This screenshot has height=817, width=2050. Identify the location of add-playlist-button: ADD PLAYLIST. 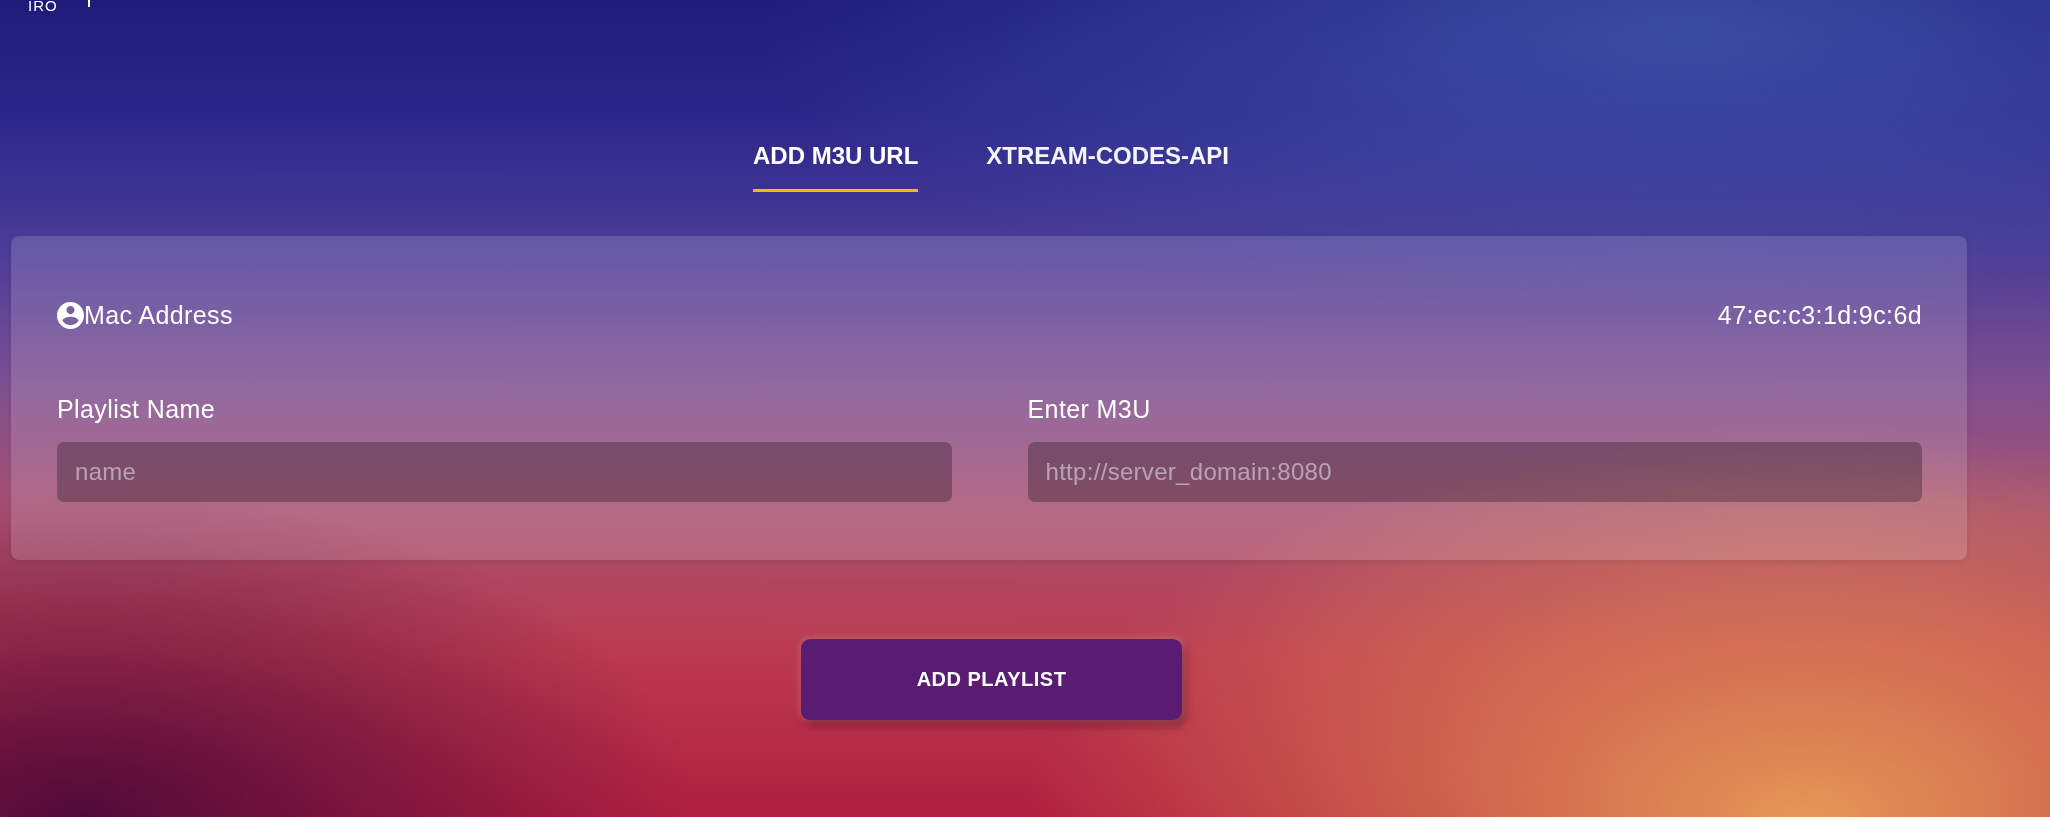
(991, 679).